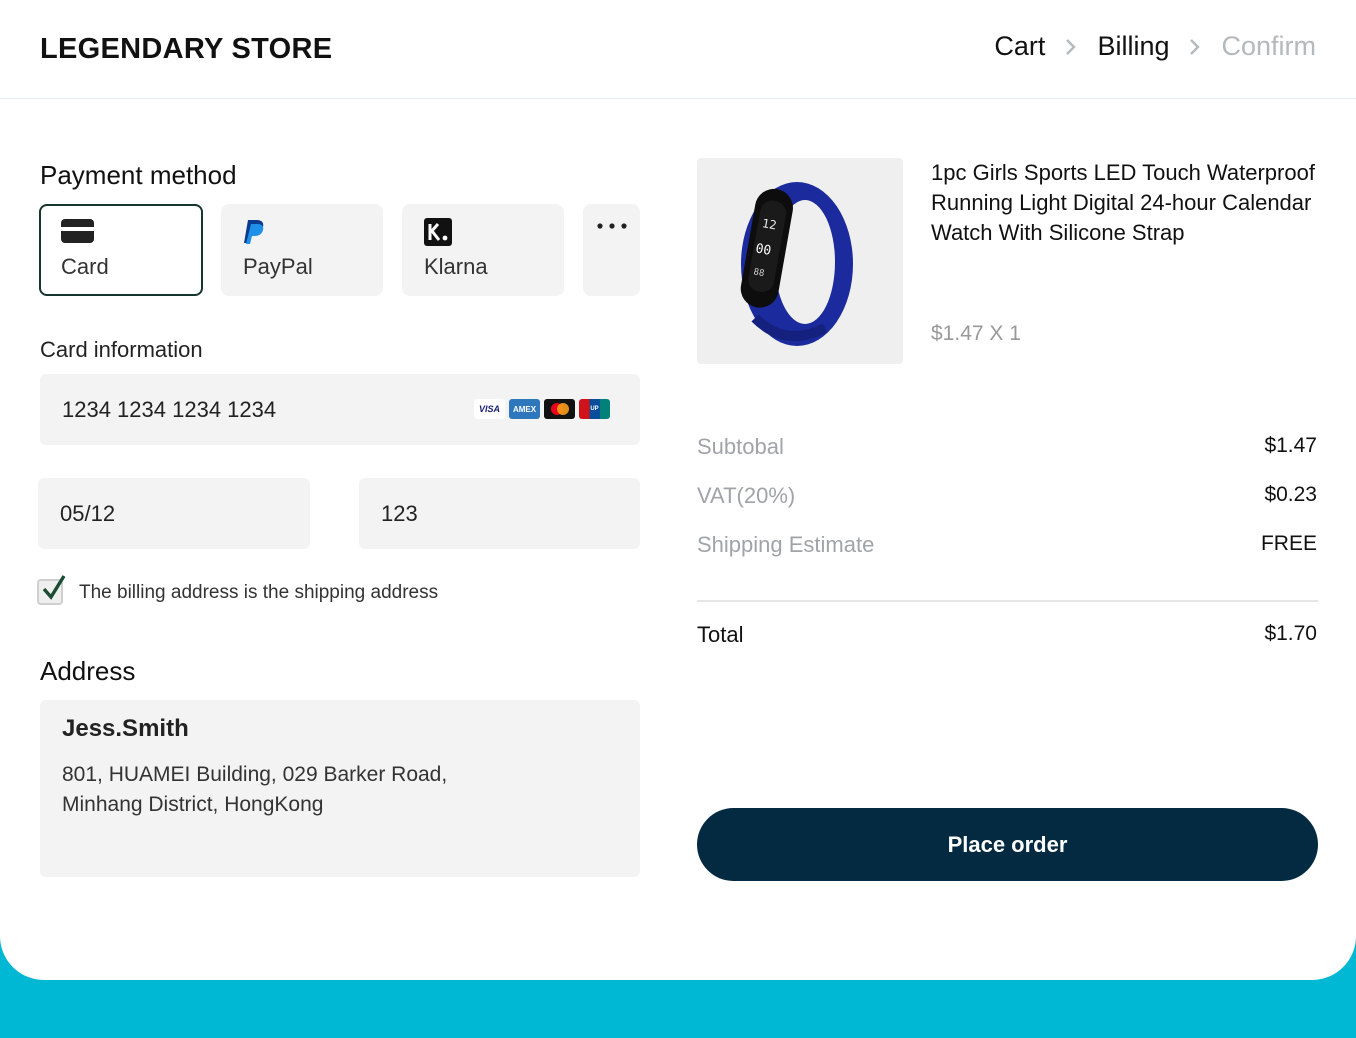  I want to click on svg-text: 88, so click(759, 273).